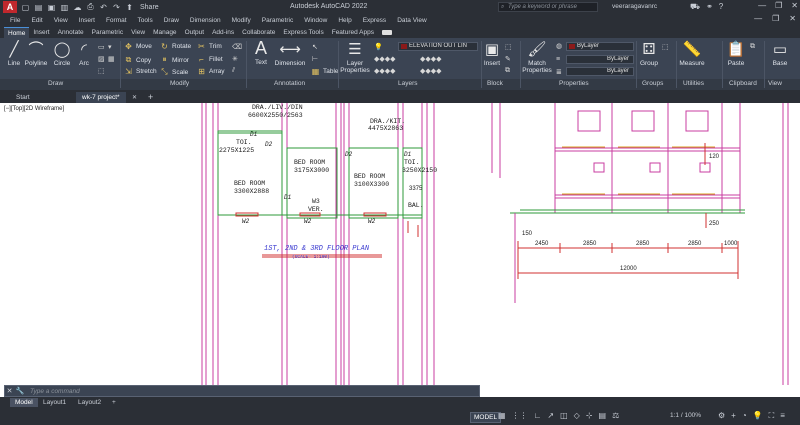  Describe the element at coordinates (507, 71) in the screenshot. I see `block-attr-icon: ⧉` at that location.